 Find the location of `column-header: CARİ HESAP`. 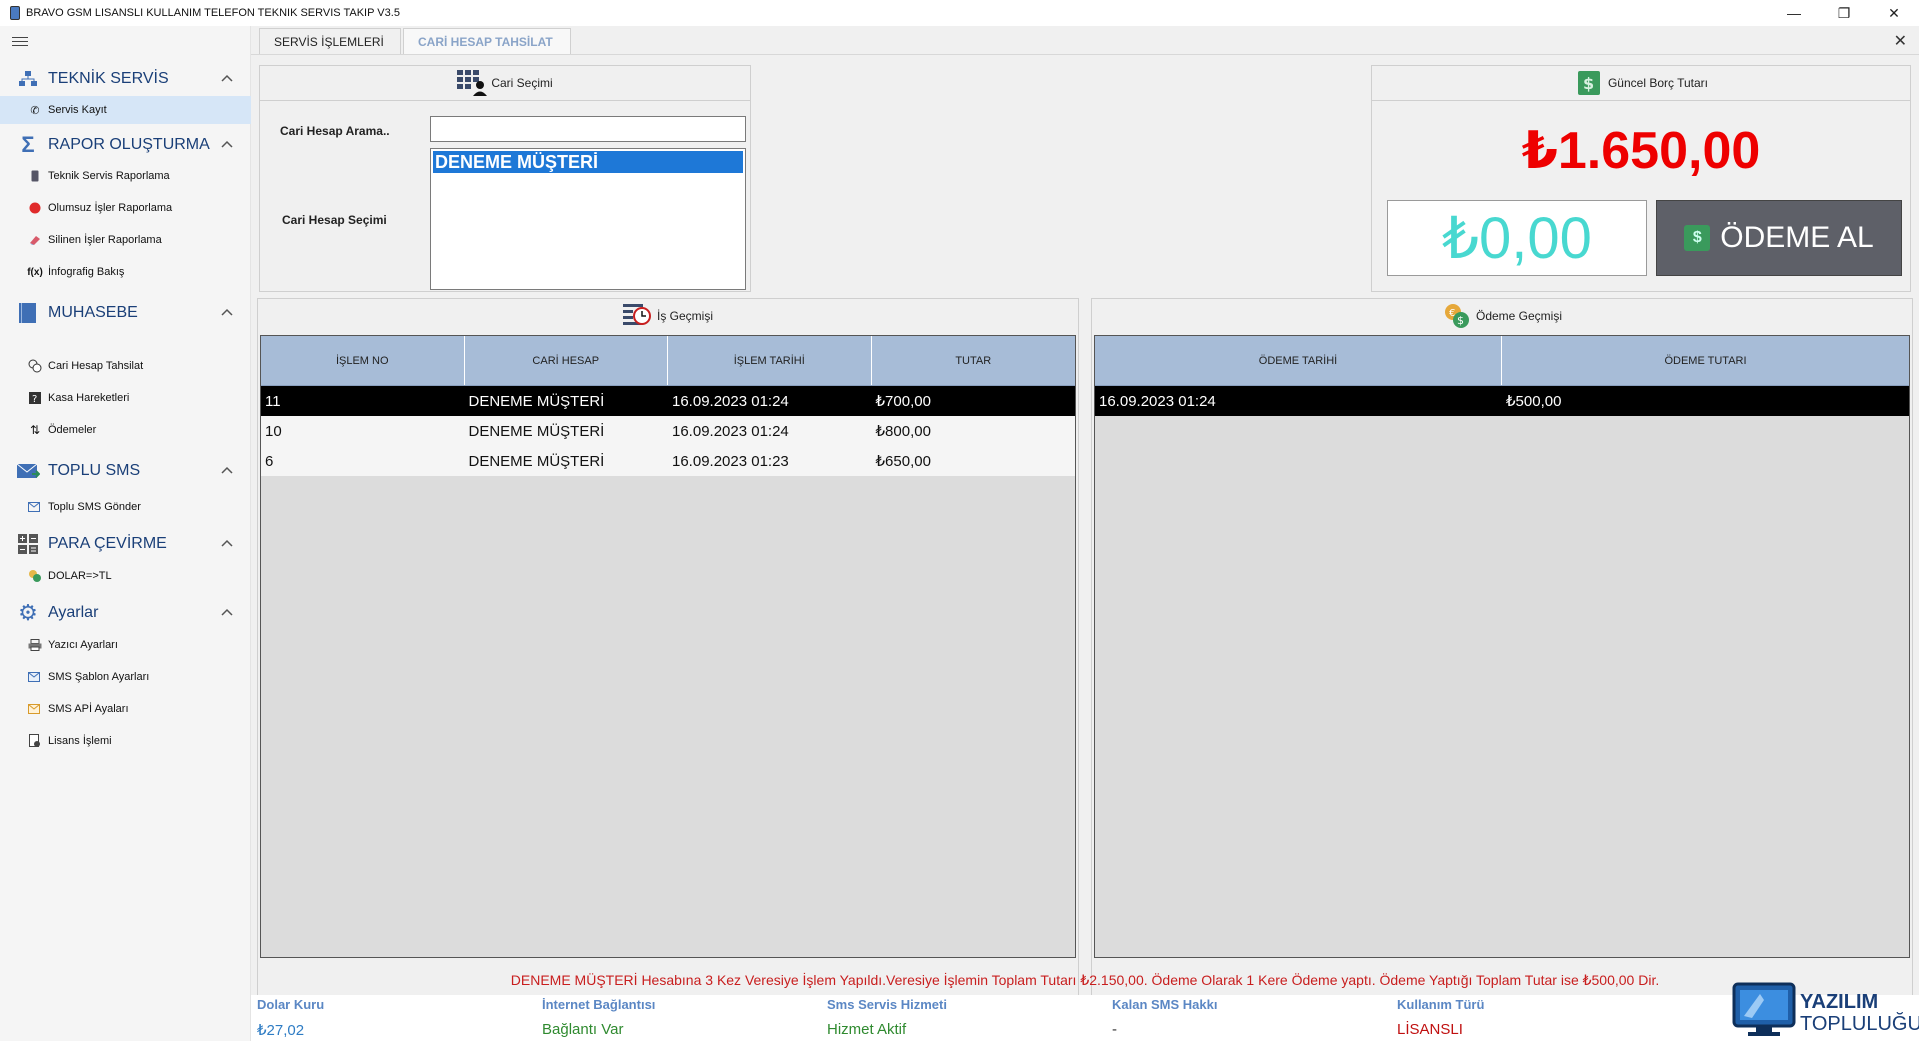

column-header: CARİ HESAP is located at coordinates (566, 360).